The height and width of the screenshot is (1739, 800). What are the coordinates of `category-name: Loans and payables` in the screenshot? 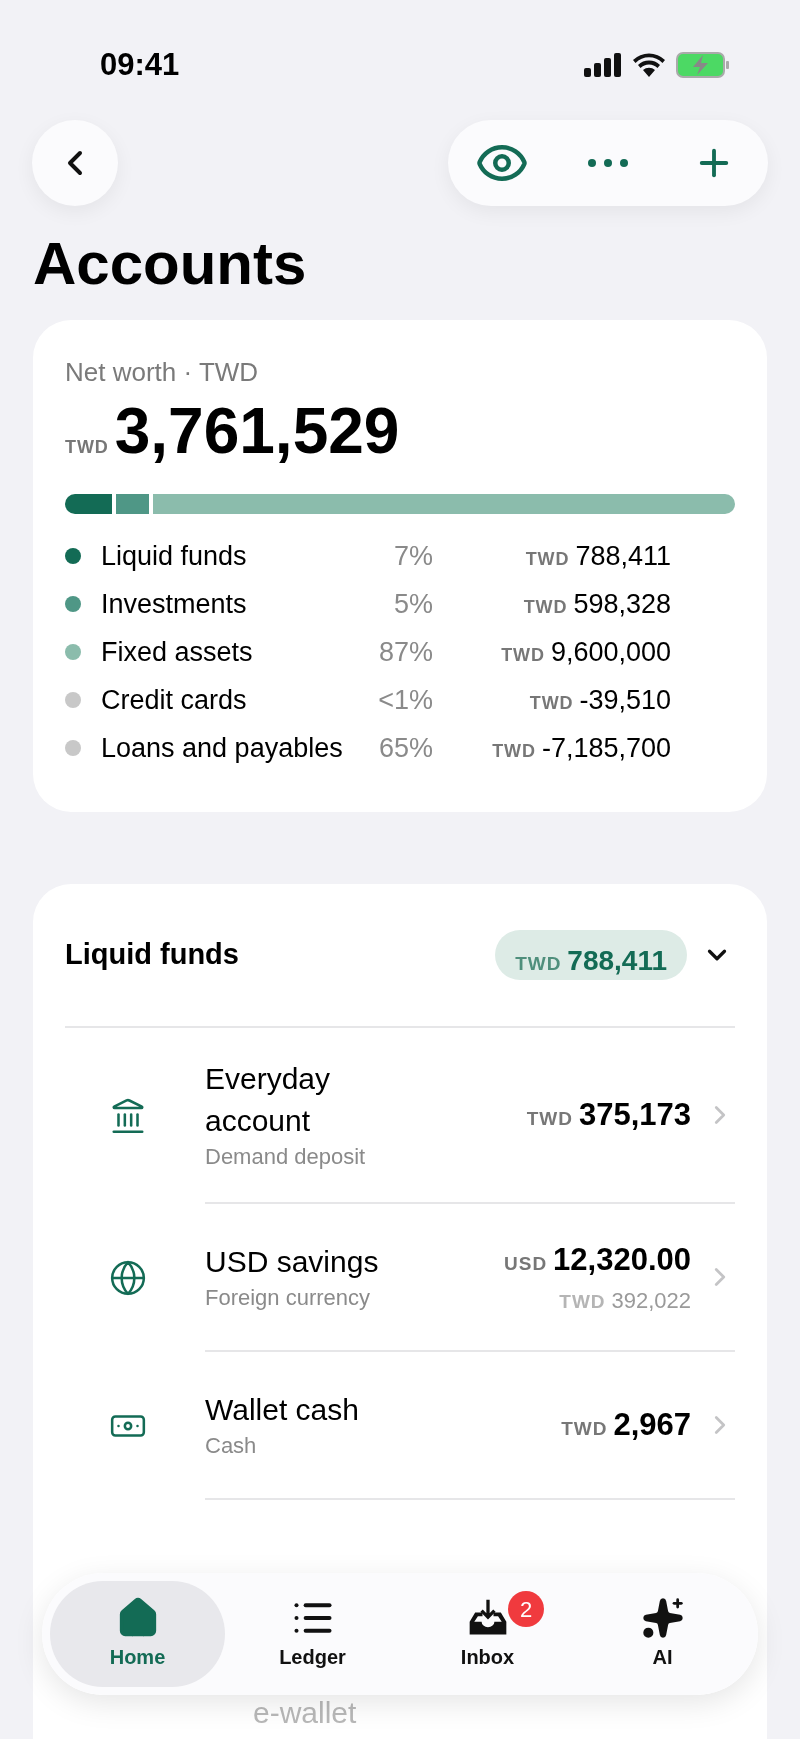 It's located at (222, 748).